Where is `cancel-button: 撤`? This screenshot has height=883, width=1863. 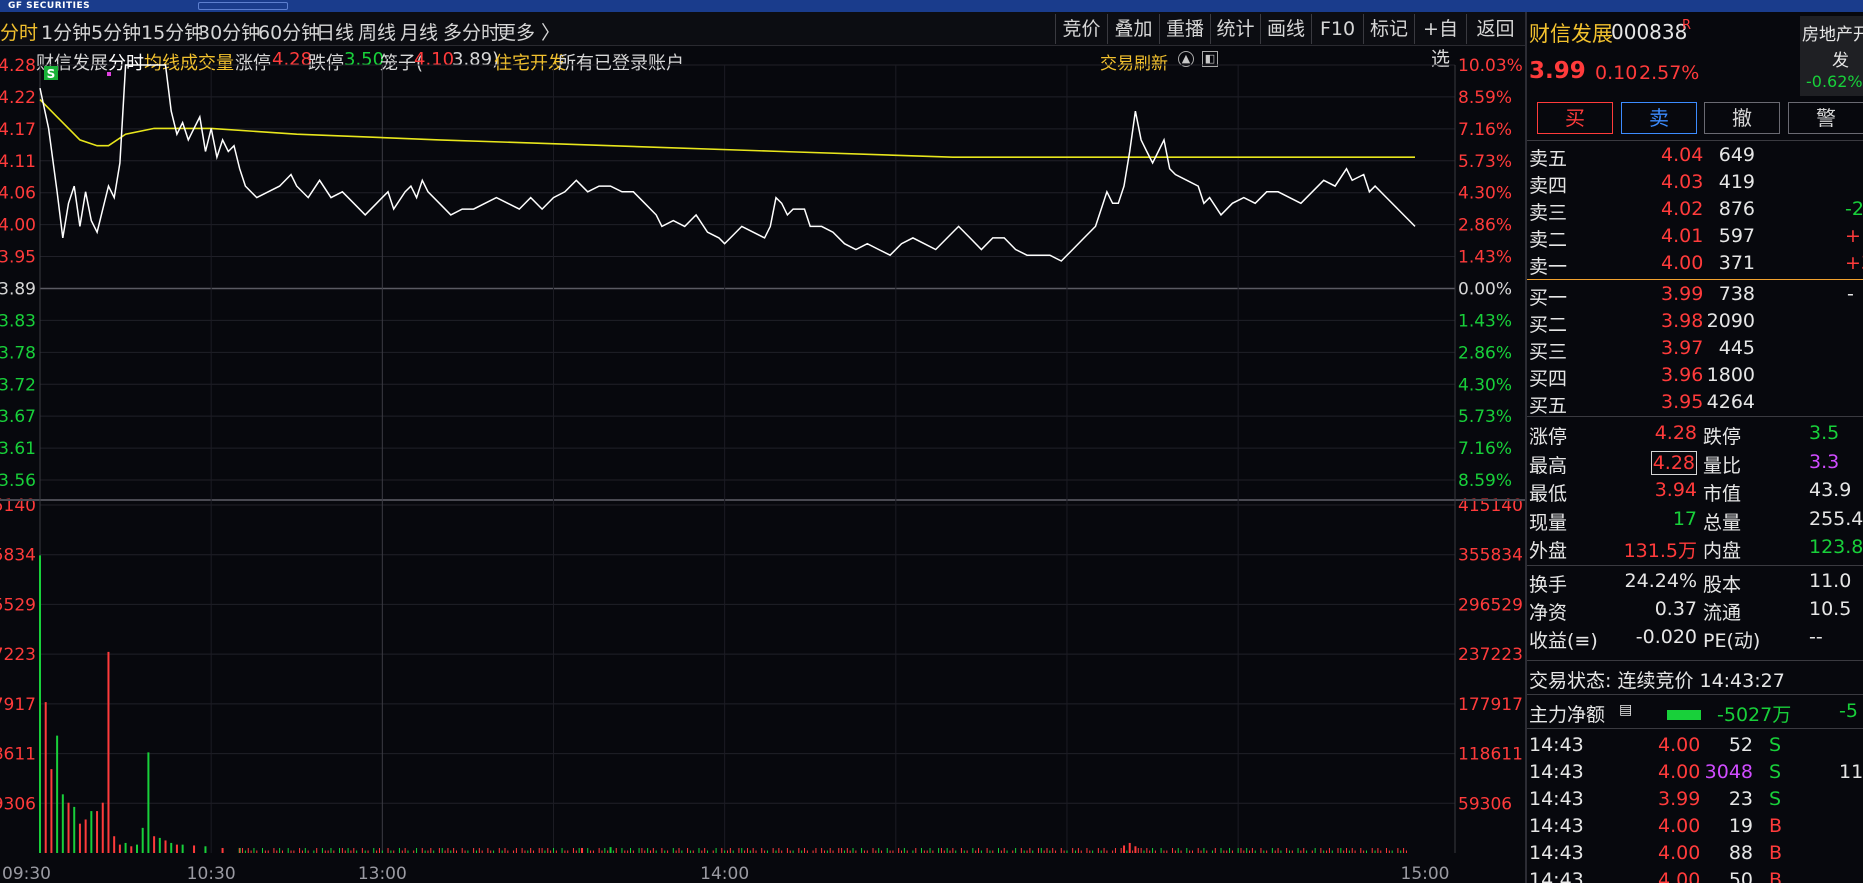
cancel-button: 撤 is located at coordinates (1742, 118).